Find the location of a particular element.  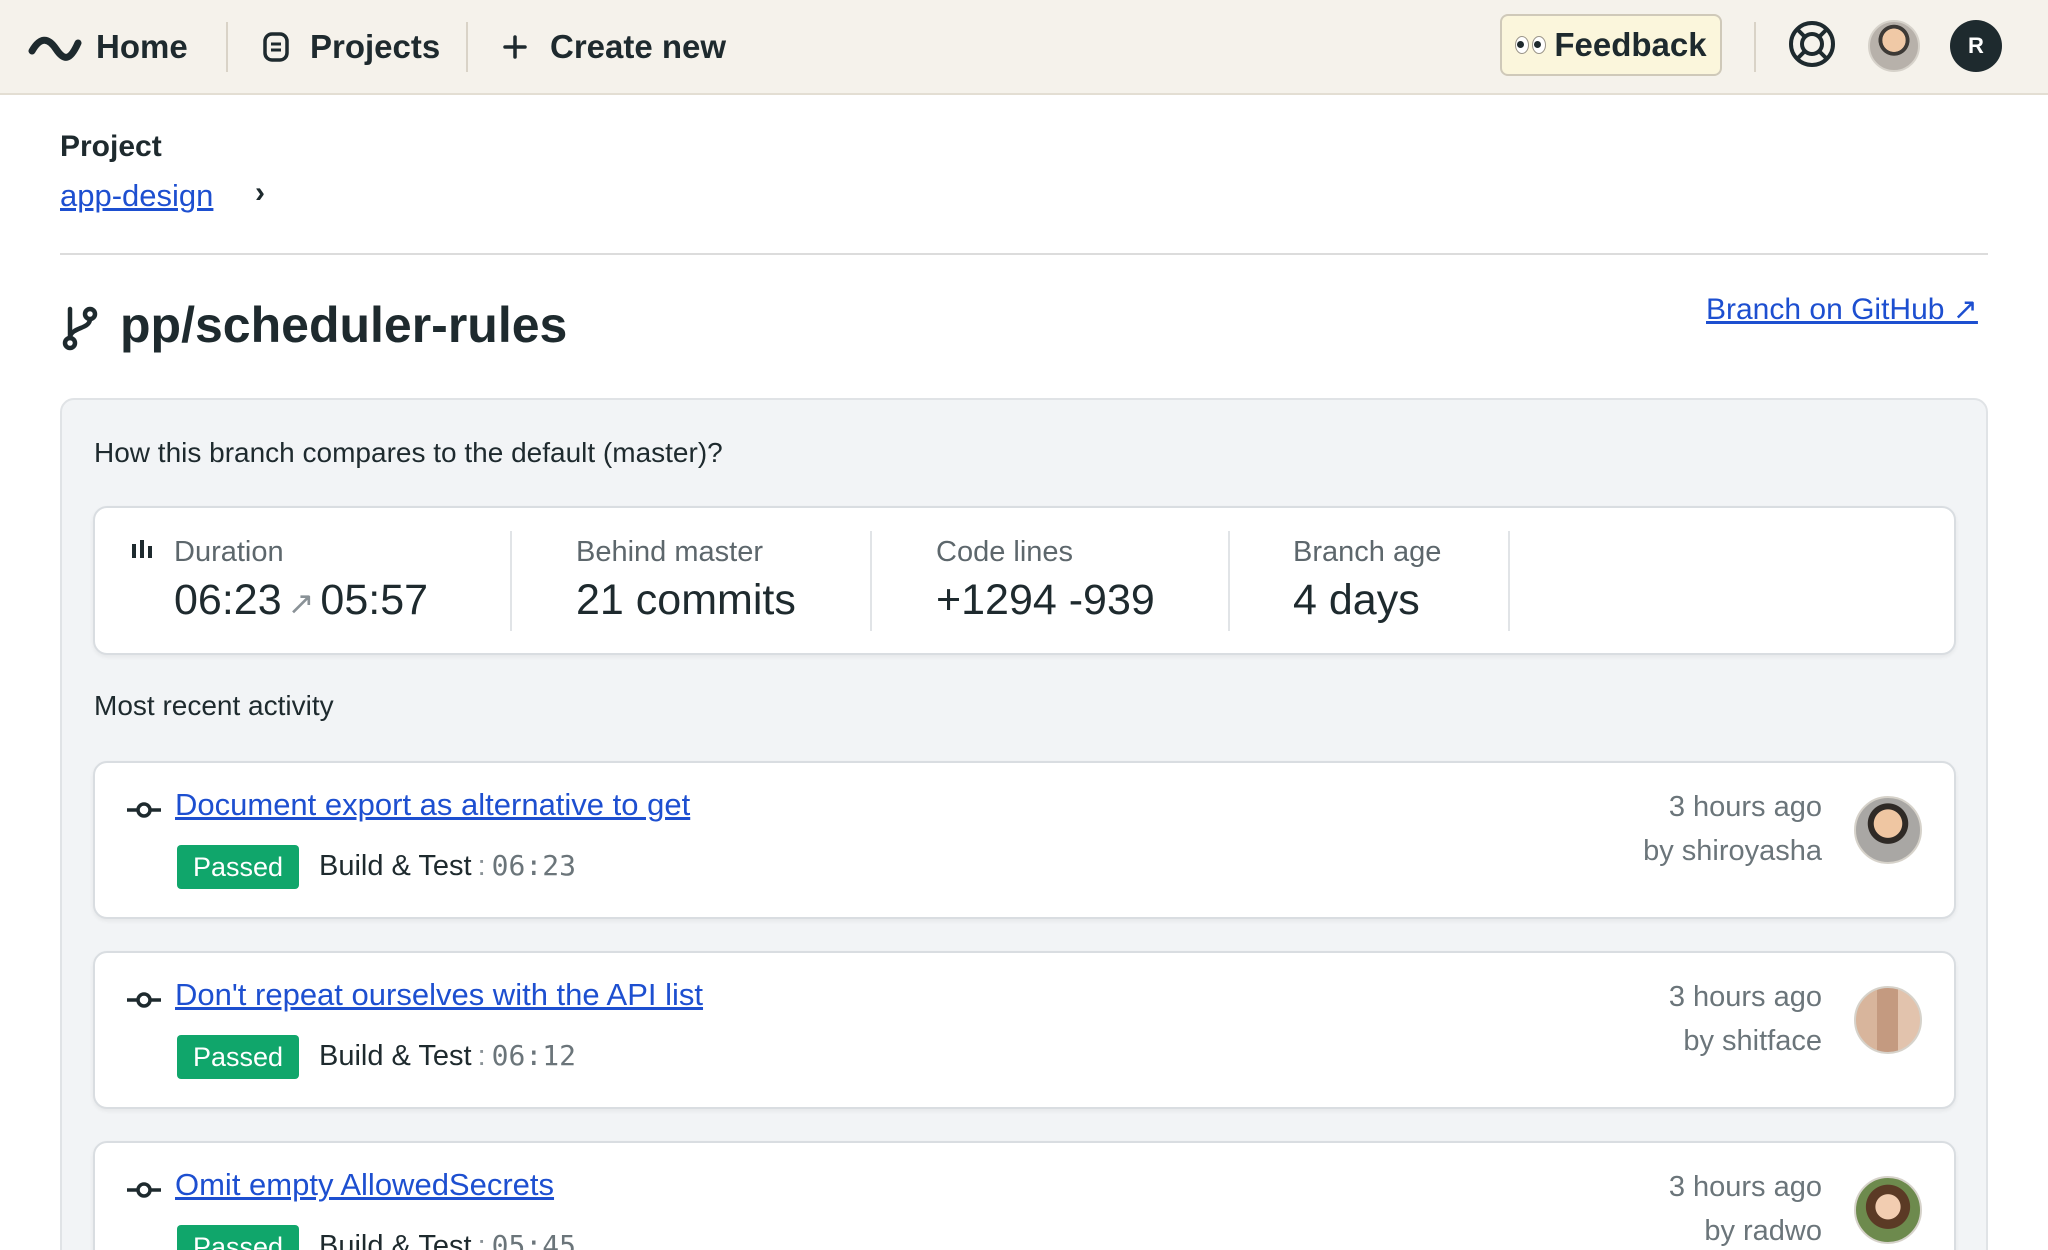

trend-arrow-icon: ↗ is located at coordinates (301, 602).